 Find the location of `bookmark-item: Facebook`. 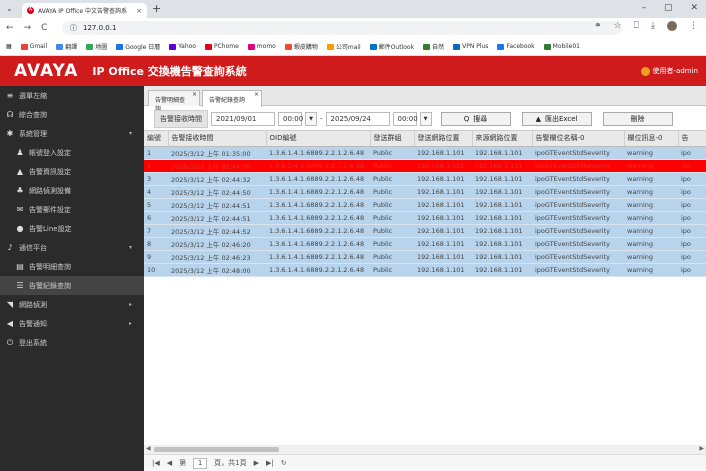

bookmark-item: Facebook is located at coordinates (516, 46).